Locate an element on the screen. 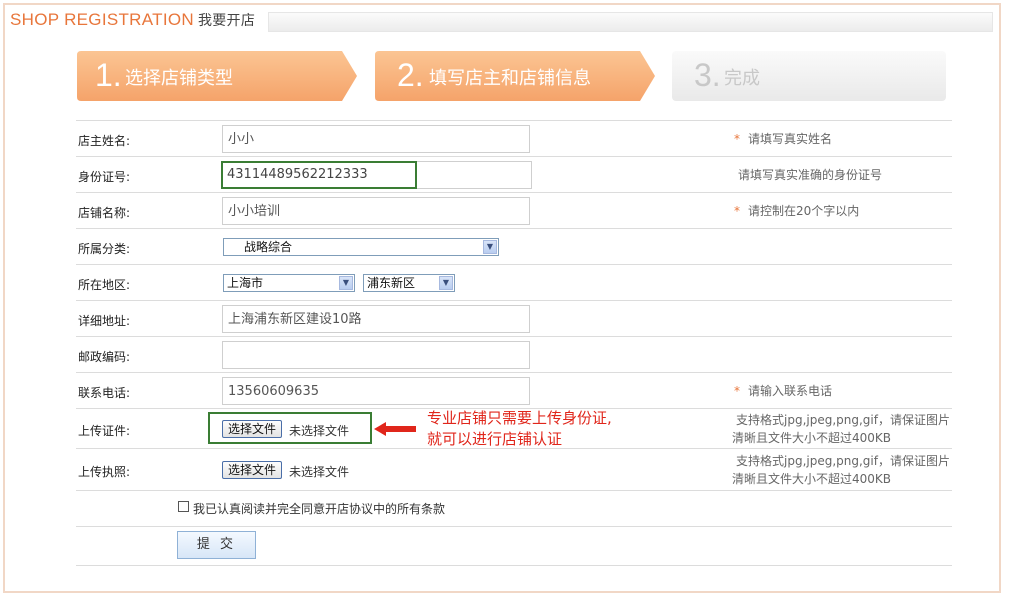 Image resolution: width=1009 pixels, height=598 pixels. page-title: SHOP REGISTRATION 我要开店 is located at coordinates (133, 19).